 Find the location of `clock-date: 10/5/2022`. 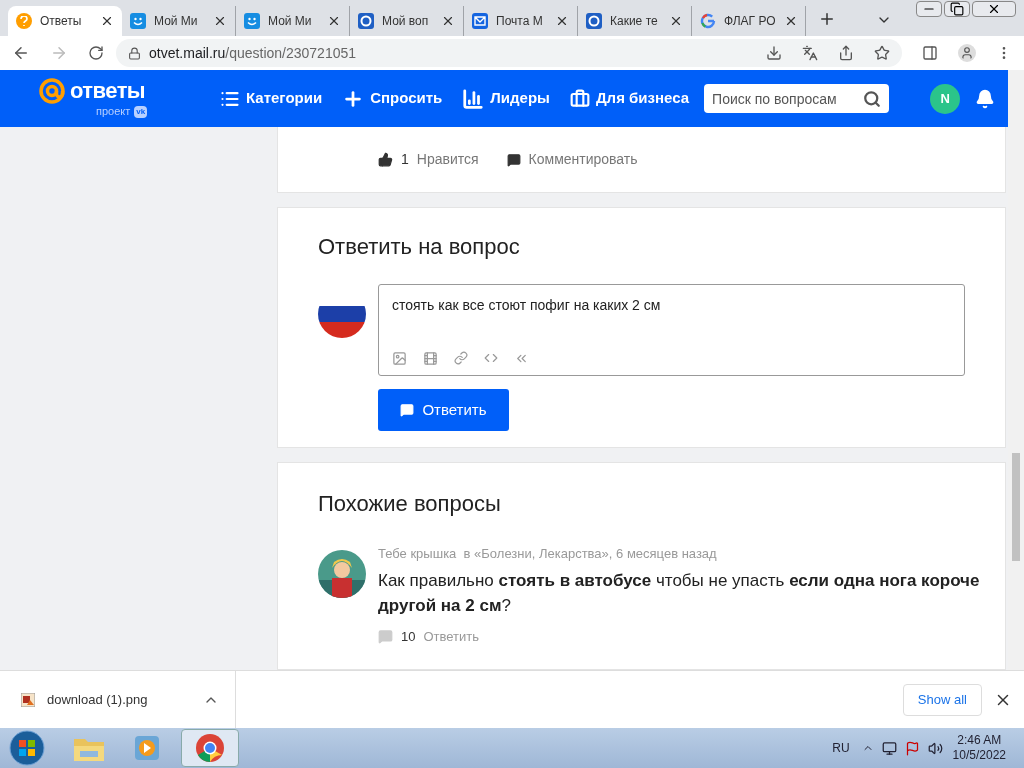

clock-date: 10/5/2022 is located at coordinates (979, 755).